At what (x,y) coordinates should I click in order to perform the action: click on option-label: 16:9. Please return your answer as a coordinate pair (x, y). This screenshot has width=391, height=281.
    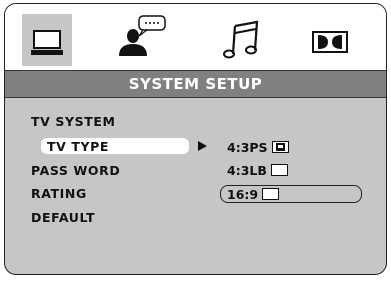
    Looking at the image, I should click on (243, 194).